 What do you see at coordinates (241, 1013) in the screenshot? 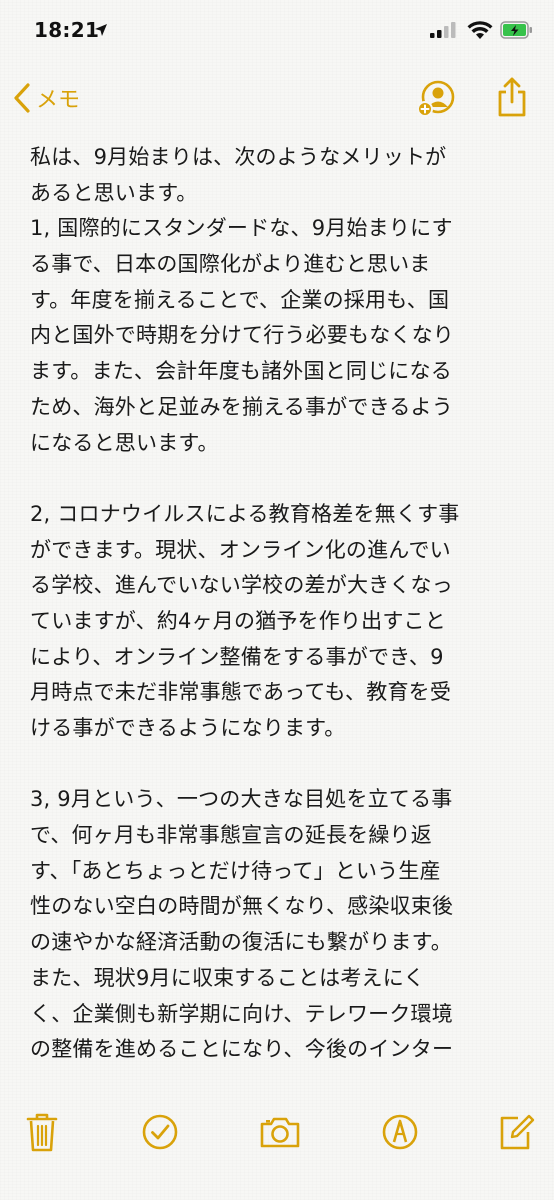
I see `note-line: く、企業側も新学期に向け、テレワーク環境` at bounding box center [241, 1013].